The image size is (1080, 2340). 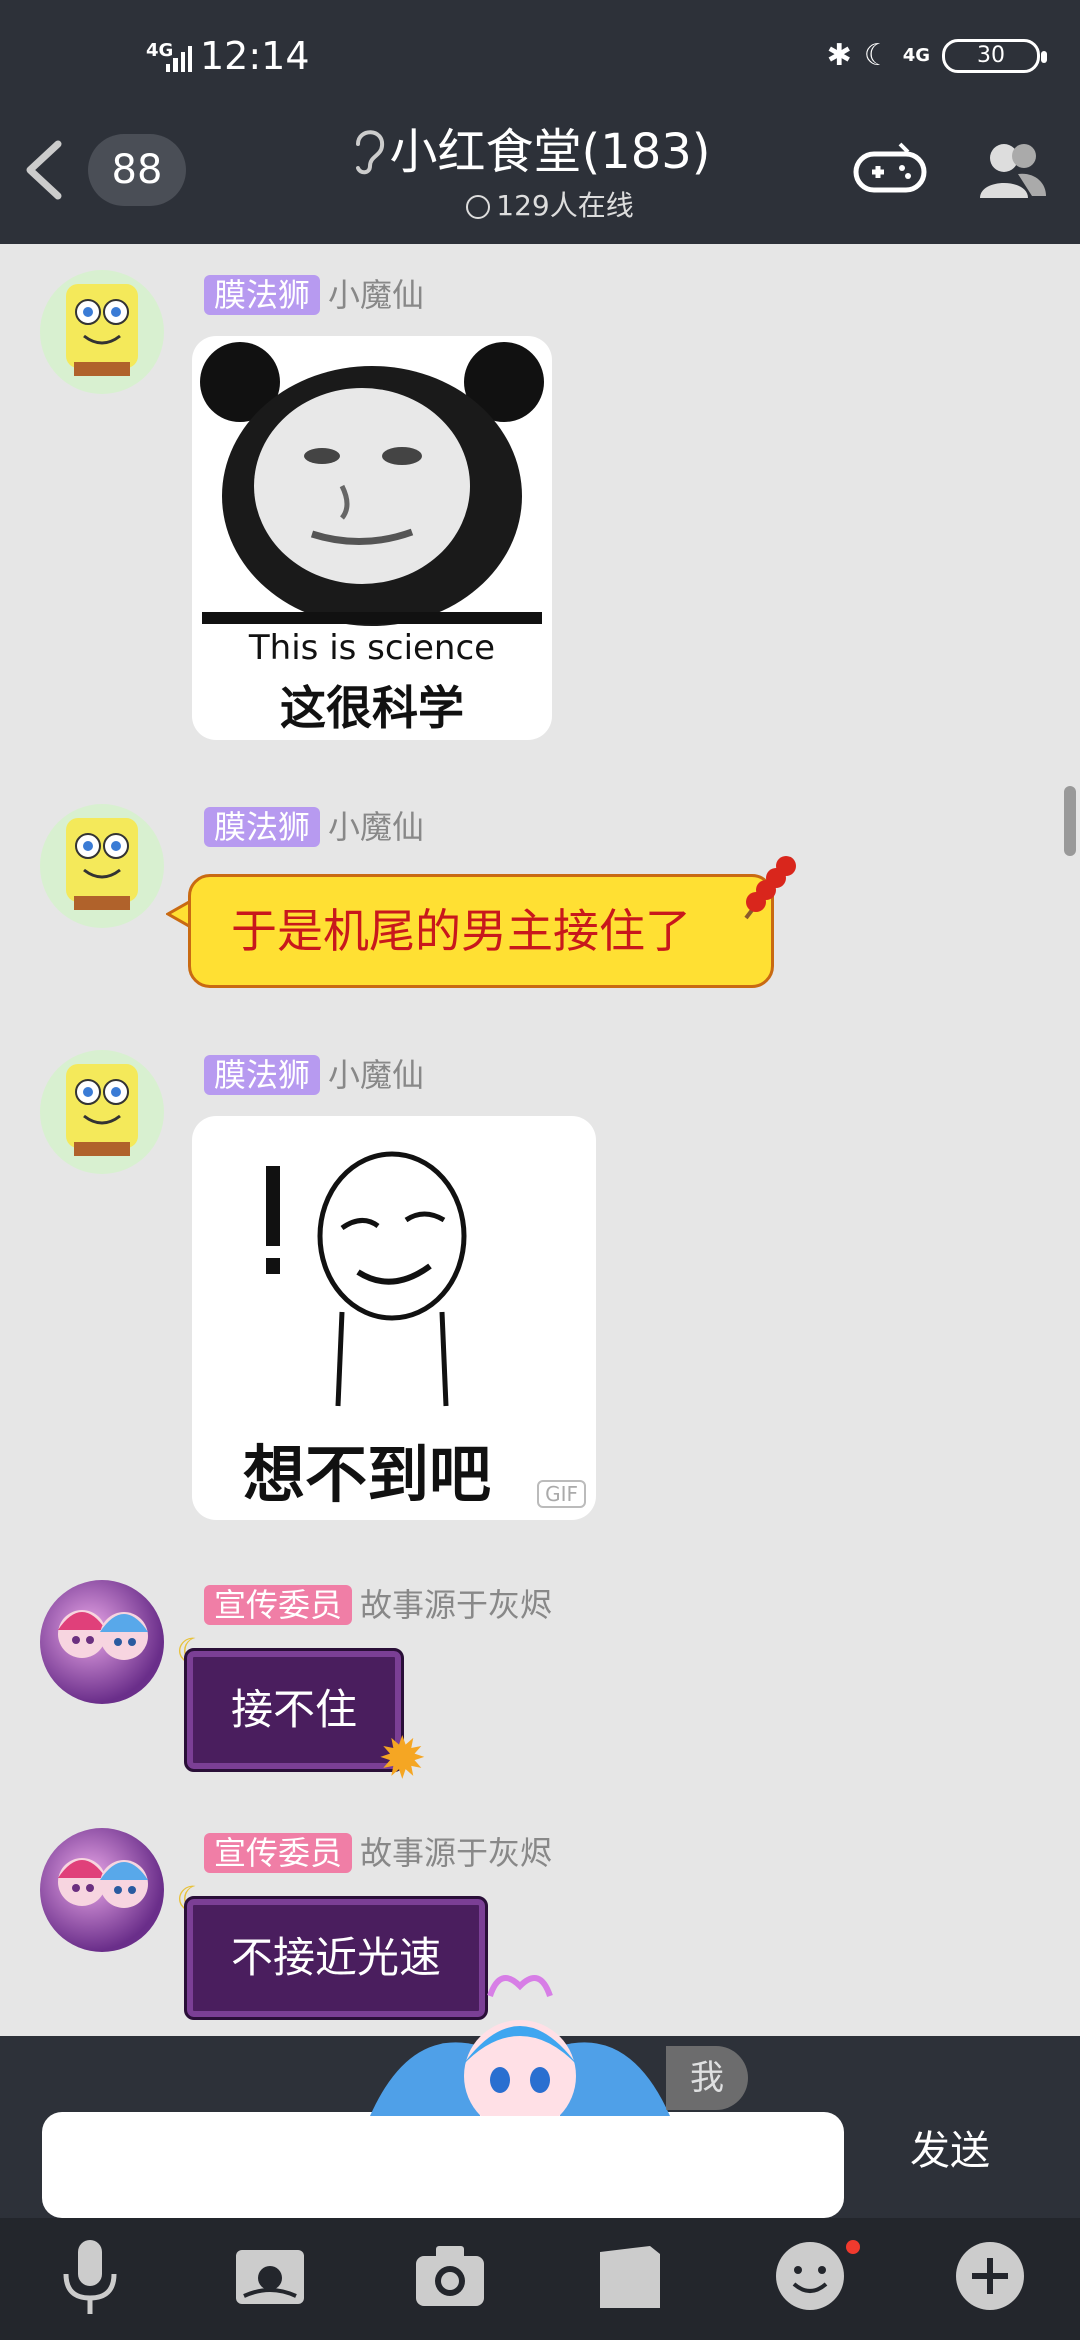 I want to click on message-input, so click(x=443, y=2165).